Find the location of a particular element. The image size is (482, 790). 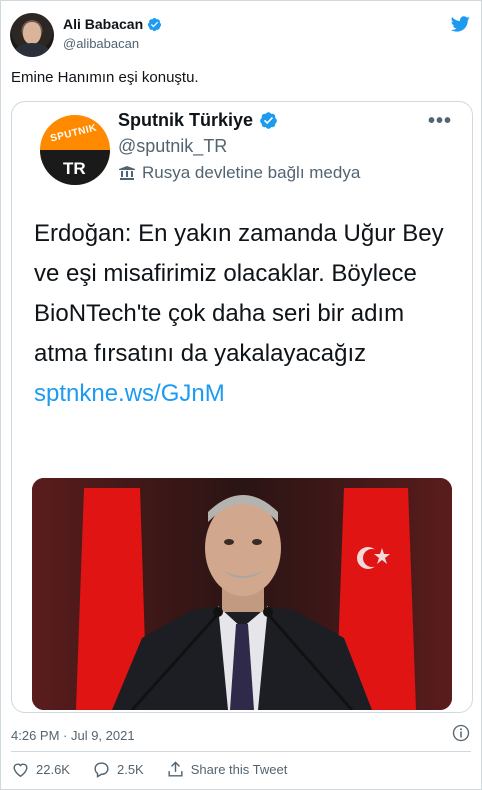

action-bar: 22.6K 2.5K Share this Tweet is located at coordinates (160, 769).